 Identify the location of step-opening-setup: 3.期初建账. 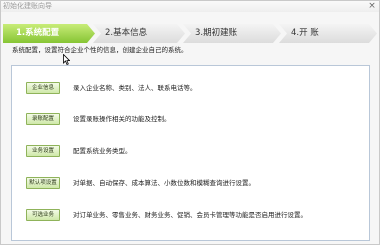
(232, 33).